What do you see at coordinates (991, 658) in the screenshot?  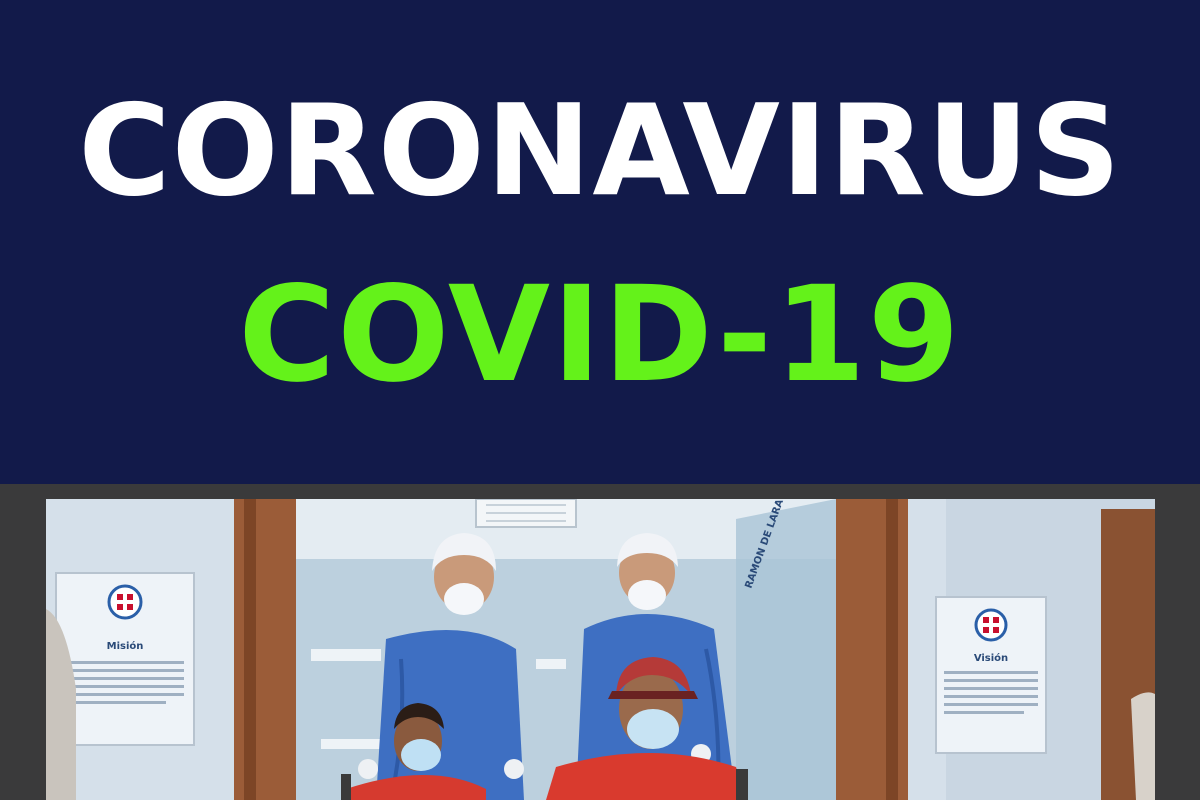 I see `vision-sign-title: Visión` at bounding box center [991, 658].